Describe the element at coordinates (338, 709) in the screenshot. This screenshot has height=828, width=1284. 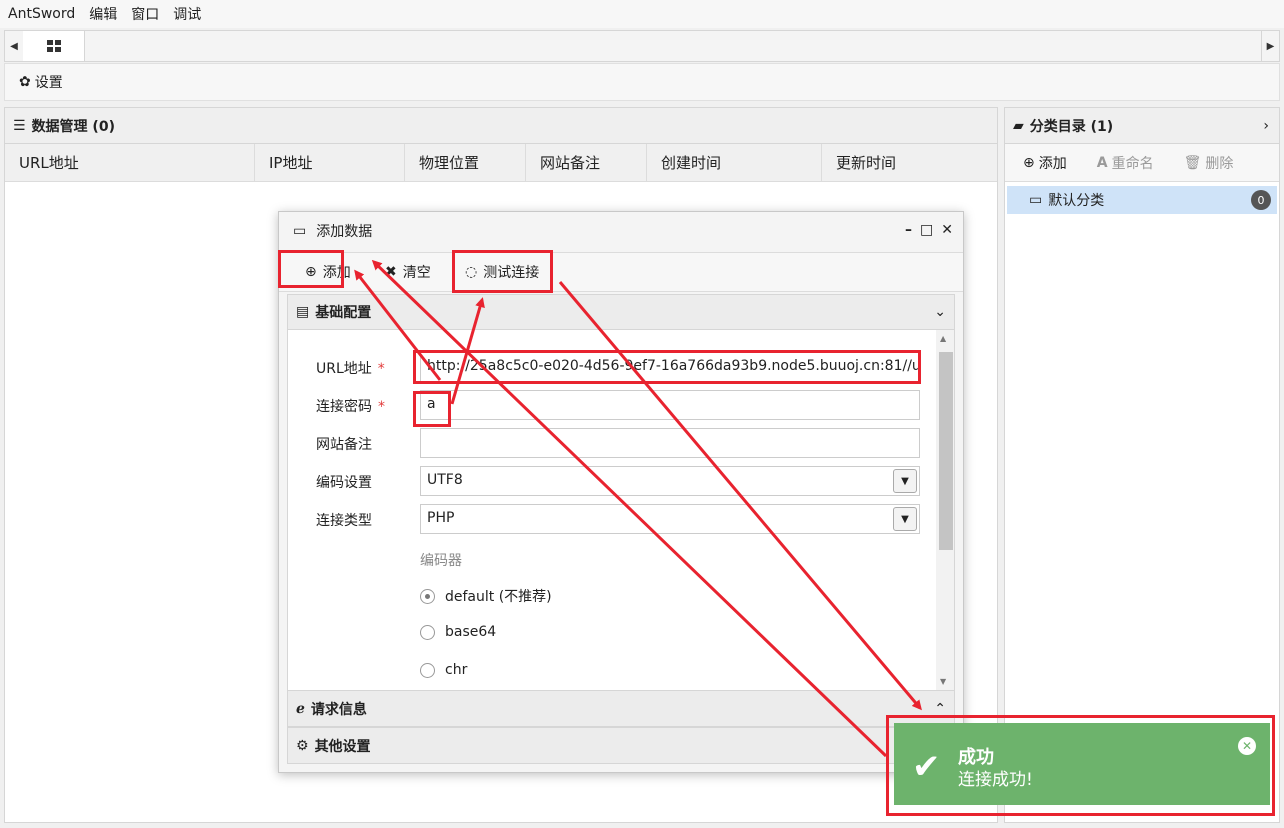
I see `section-request-title: 请求信息` at that location.